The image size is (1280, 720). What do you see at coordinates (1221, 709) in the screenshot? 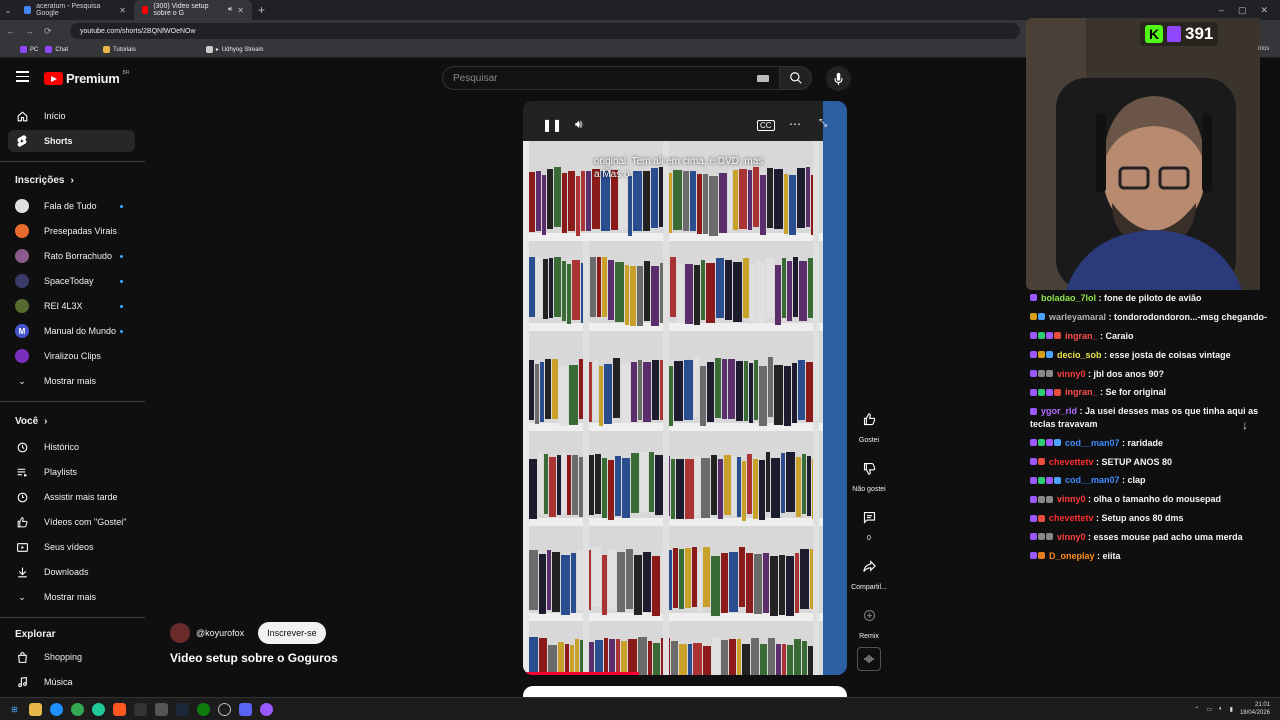
I see `speaker-tray-icon: 🔈︎` at bounding box center [1221, 709].